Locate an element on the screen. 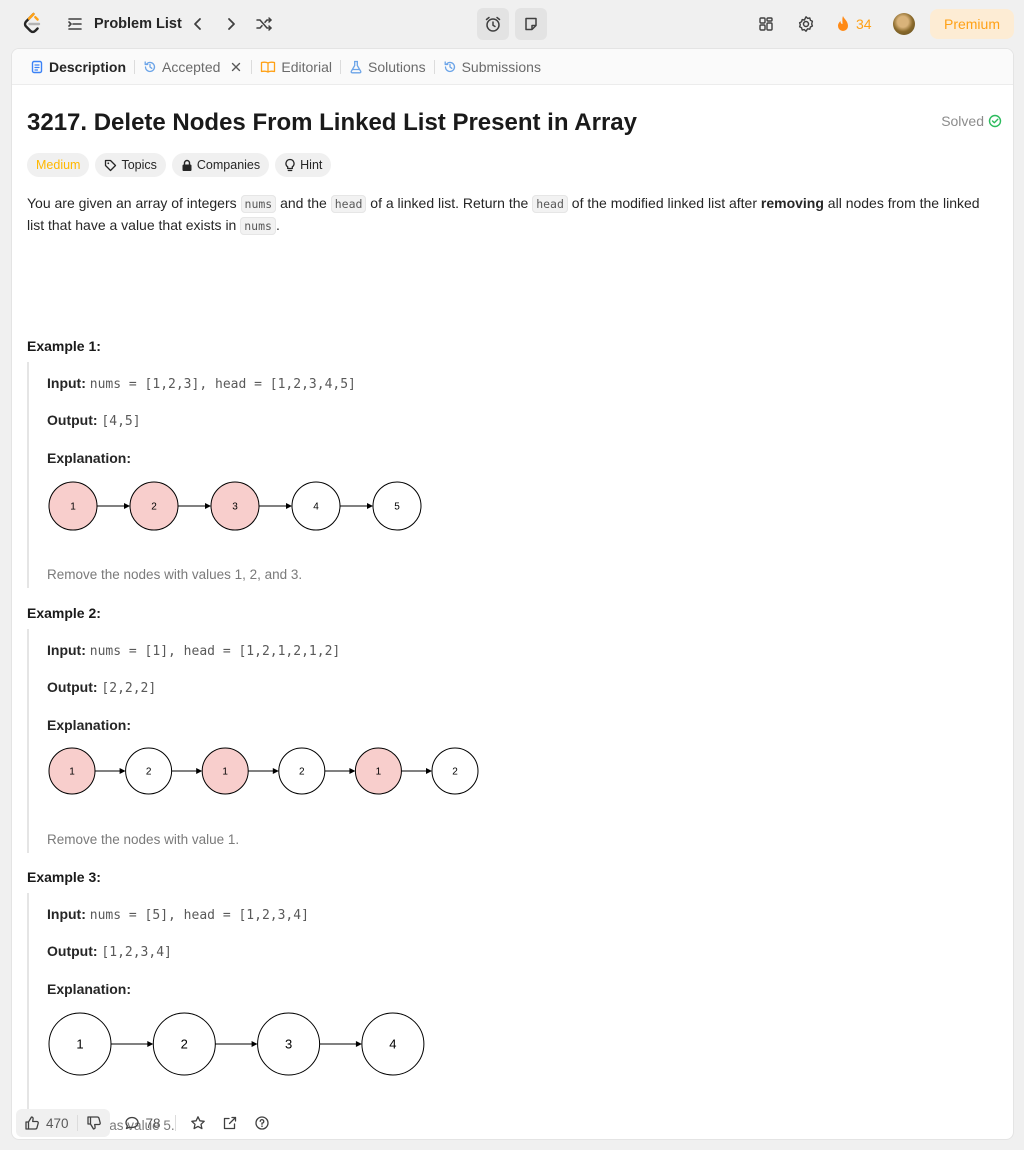  random-problem-button is located at coordinates (264, 24).